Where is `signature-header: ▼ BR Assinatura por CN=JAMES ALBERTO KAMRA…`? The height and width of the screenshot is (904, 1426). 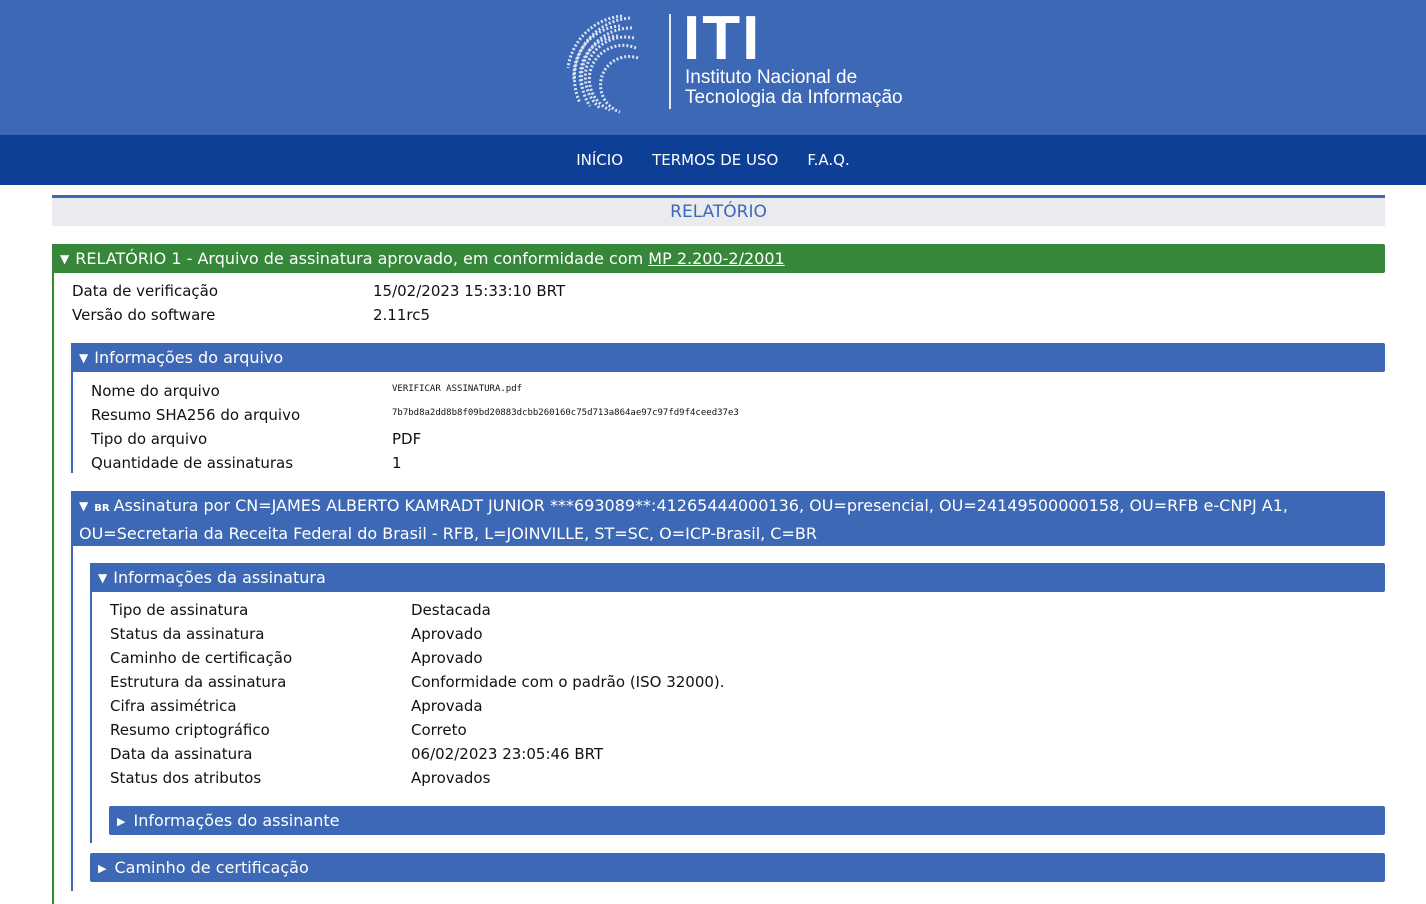
signature-header: ▼ BR Assinatura por CN=JAMES ALBERTO KAMRA… is located at coordinates (728, 518).